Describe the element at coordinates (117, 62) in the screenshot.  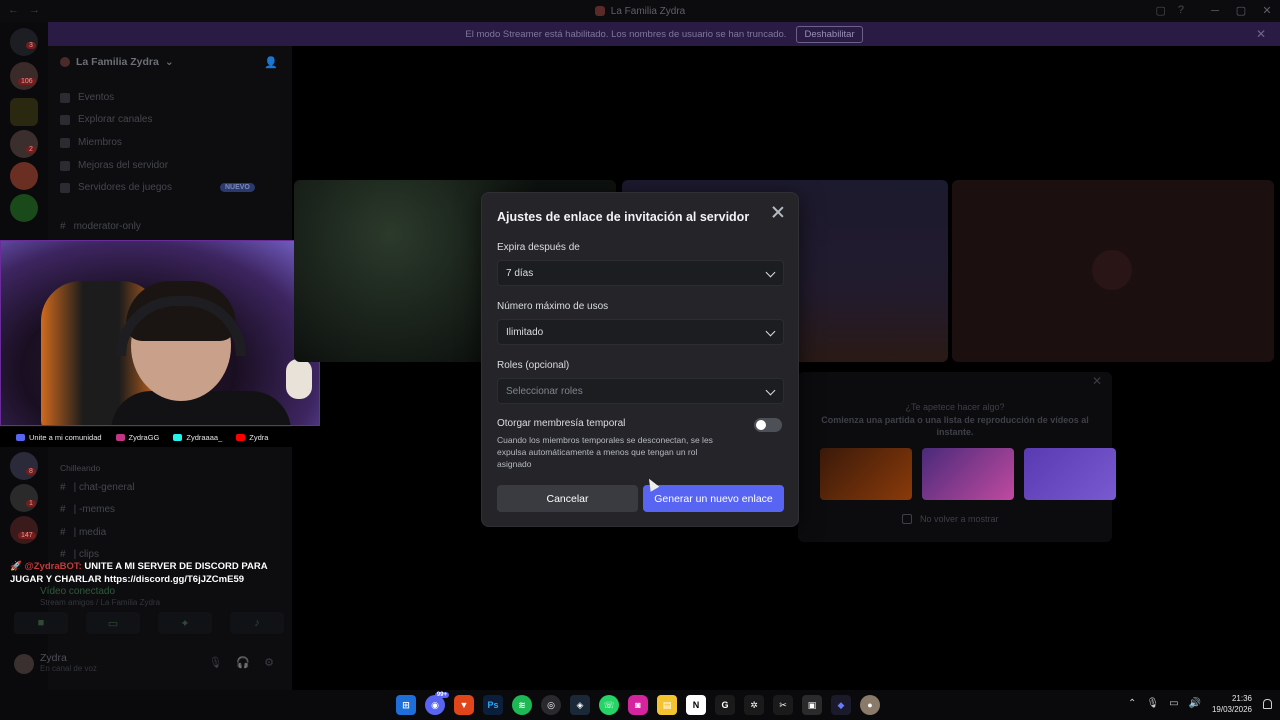
I see `server-name-header: La Familia Zydra ⌄` at that location.